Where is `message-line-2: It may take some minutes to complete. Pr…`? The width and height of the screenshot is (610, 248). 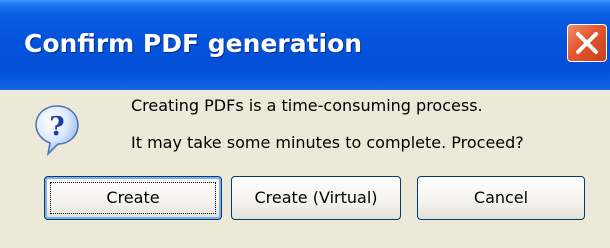 message-line-2: It may take some minutes to complete. Pr… is located at coordinates (327, 142).